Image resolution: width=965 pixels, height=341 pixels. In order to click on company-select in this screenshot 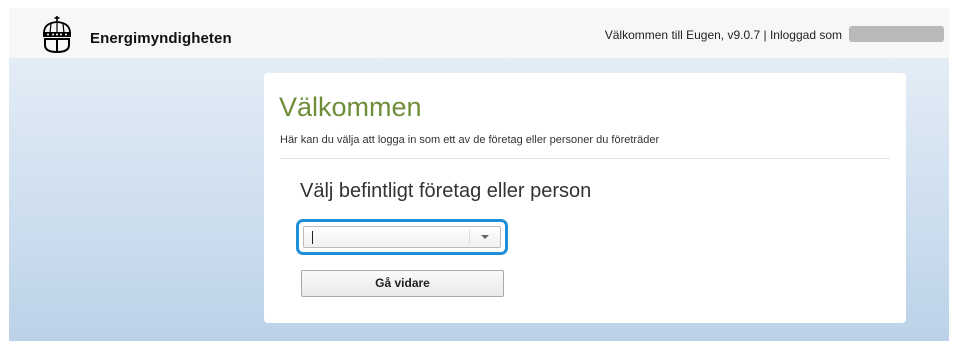, I will do `click(402, 237)`.